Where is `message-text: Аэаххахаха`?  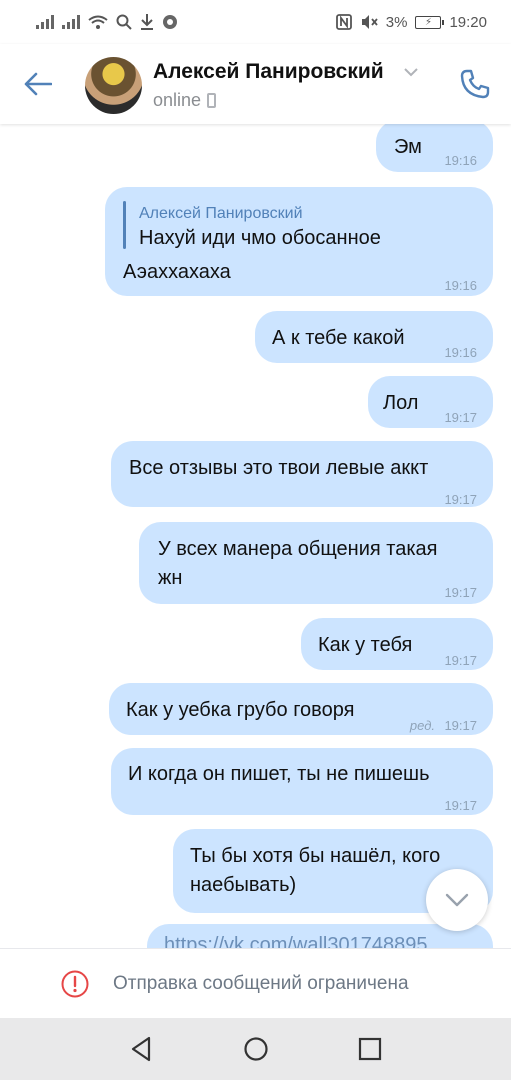 message-text: Аэаххахаха is located at coordinates (177, 272).